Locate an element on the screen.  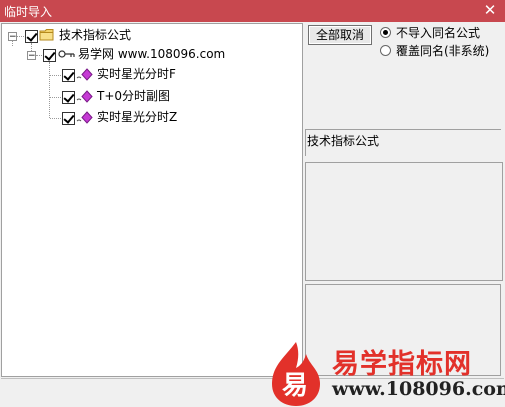
tree-item-label: 实时星光分时Z is located at coordinates (137, 116).